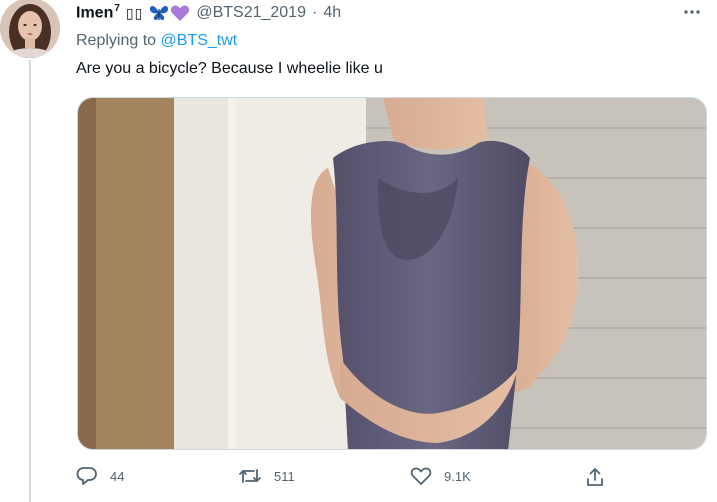  I want to click on unsupported-glyphs: ▯▯, so click(134, 12).